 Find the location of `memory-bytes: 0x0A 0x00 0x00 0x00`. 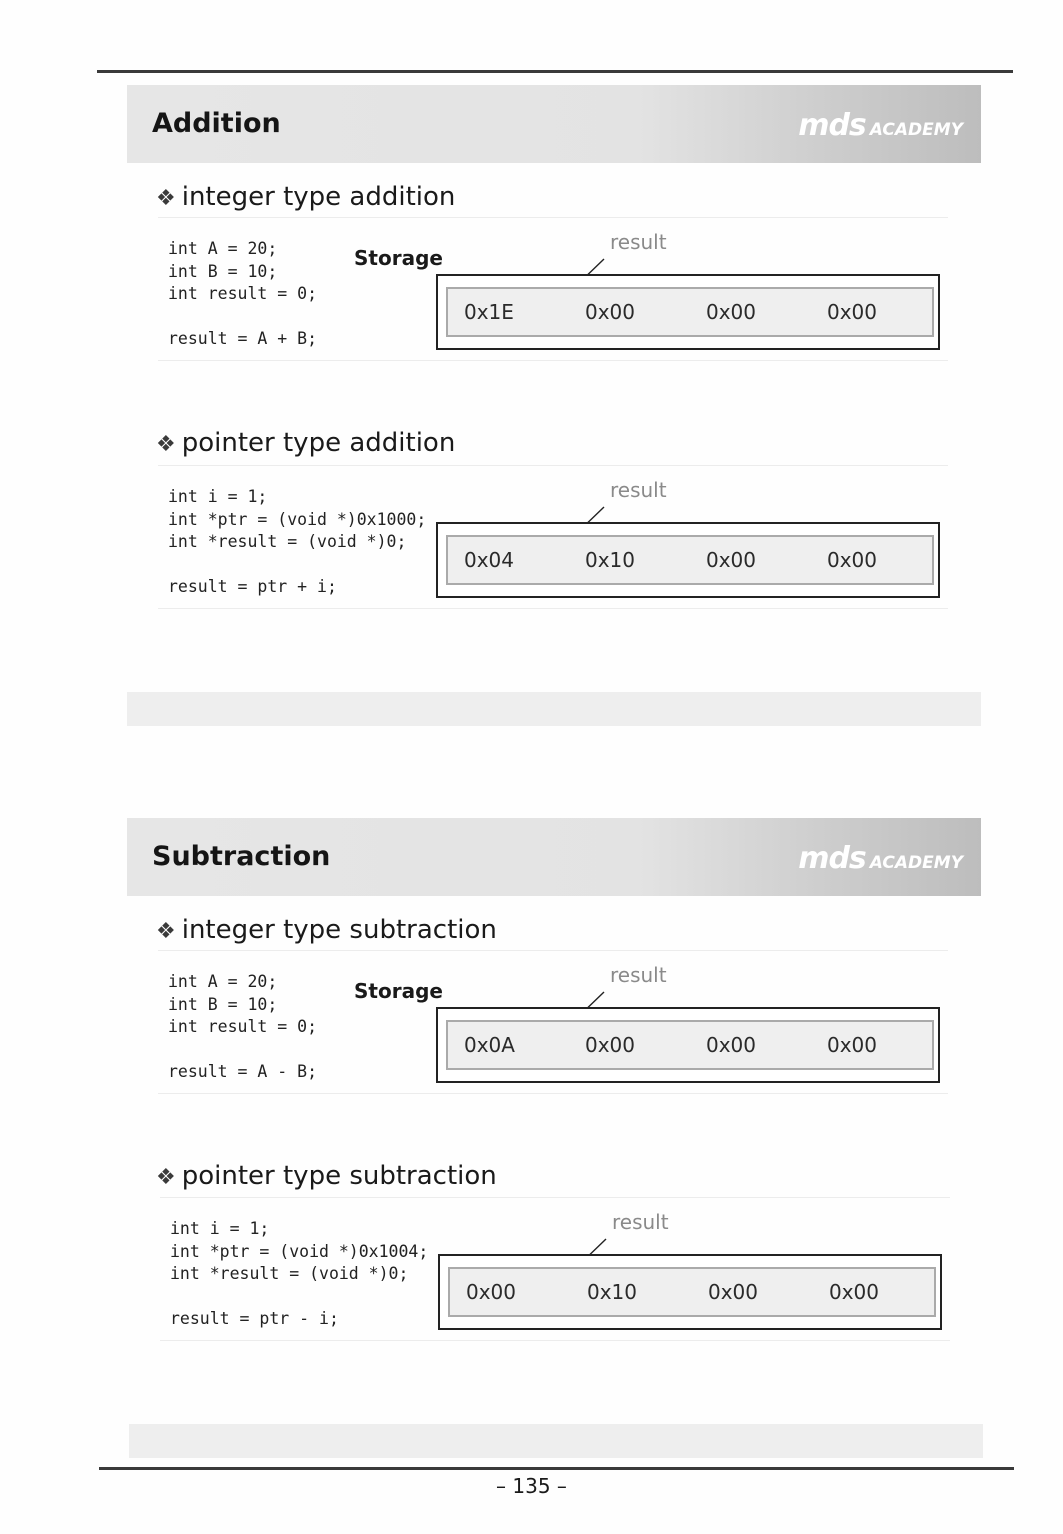

memory-bytes: 0x0A 0x00 0x00 0x00 is located at coordinates (690, 1045).